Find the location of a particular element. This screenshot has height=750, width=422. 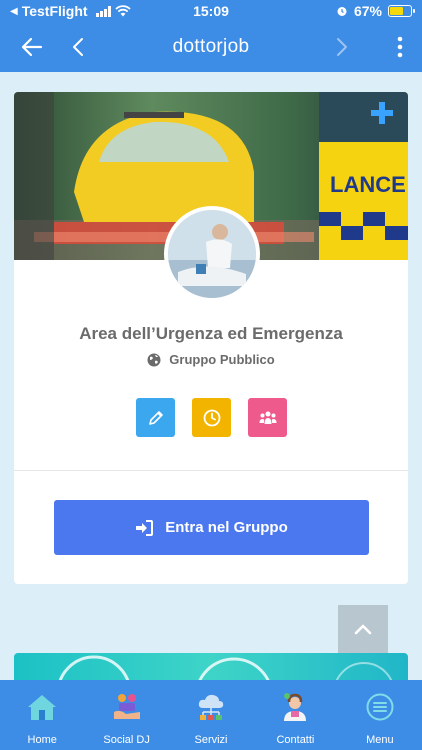

join-group-label: Entra nel Gruppo is located at coordinates (226, 527).